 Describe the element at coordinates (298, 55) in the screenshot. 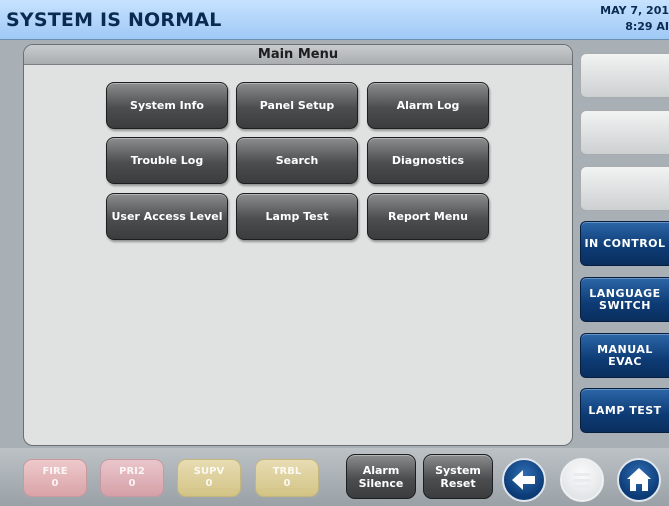

I see `main-menu-title: Main Menu` at that location.